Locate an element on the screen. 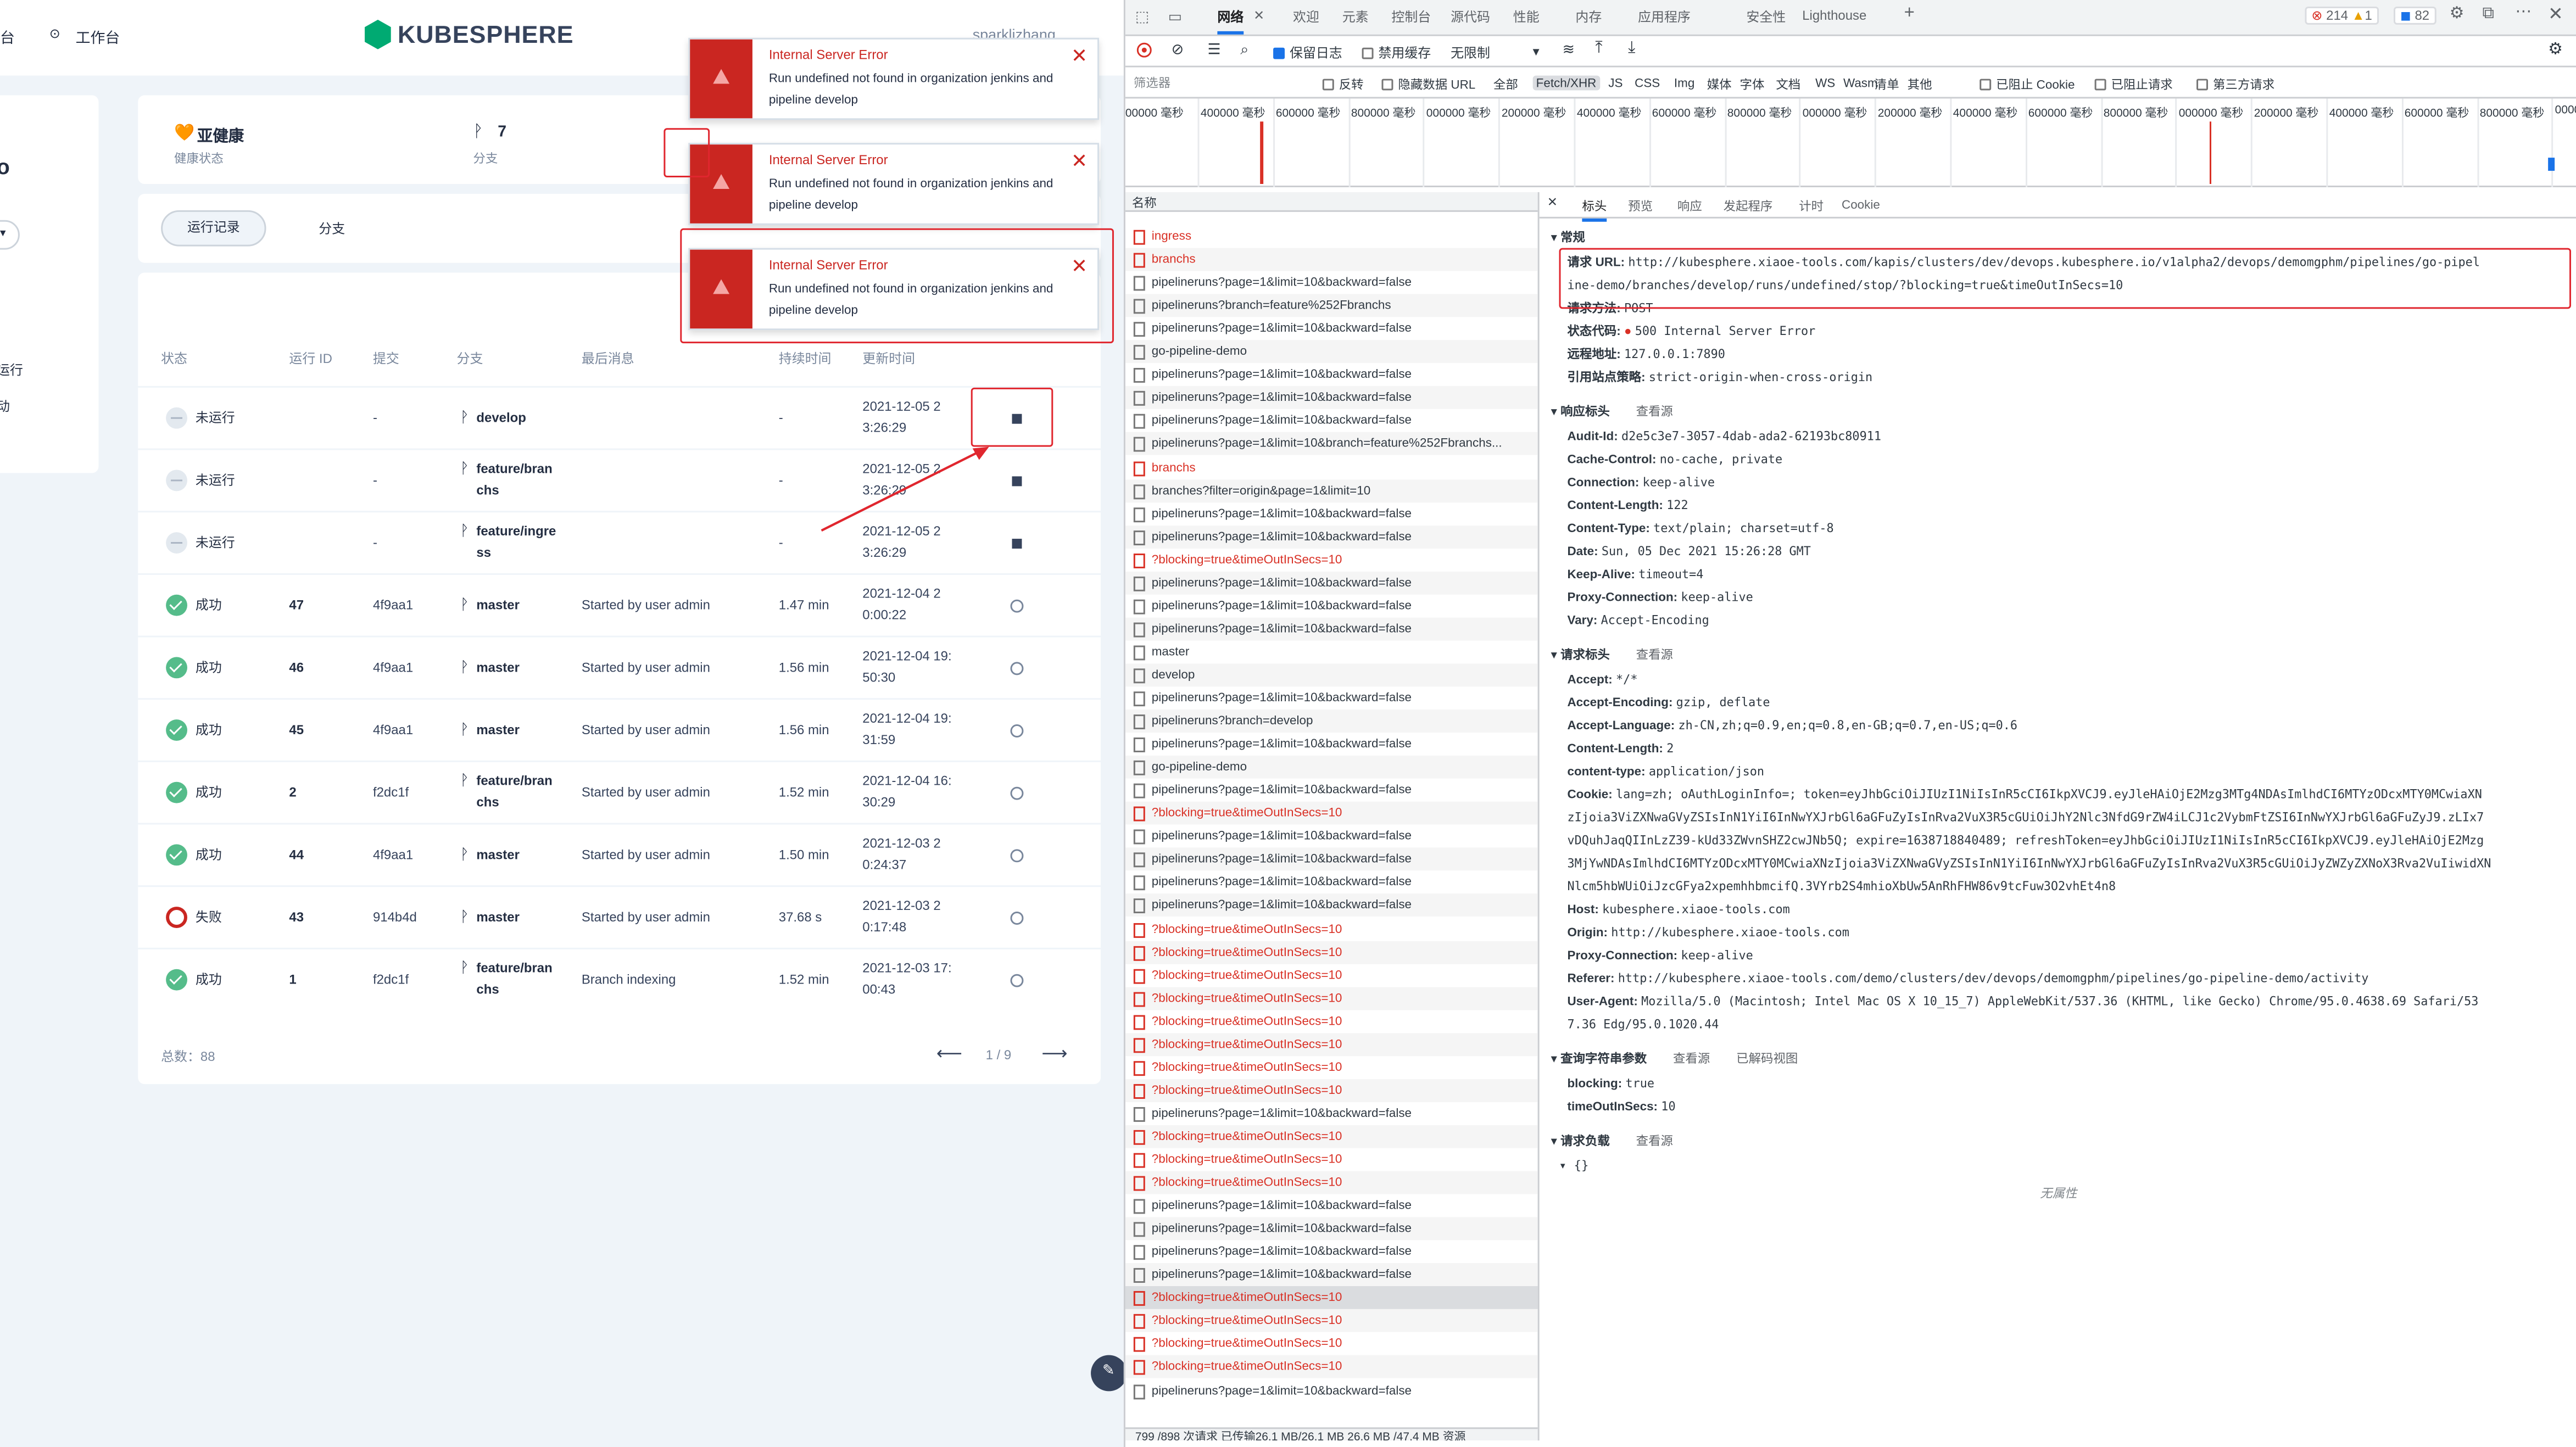 This screenshot has width=2576, height=1447. project-switch-button: ▾ is located at coordinates (10, 235).